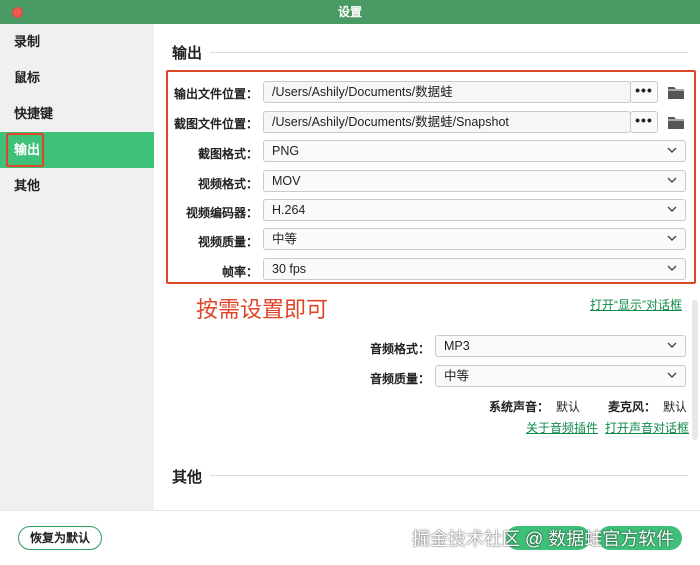 The width and height of the screenshot is (700, 565). I want to click on confirm-button, so click(548, 538).